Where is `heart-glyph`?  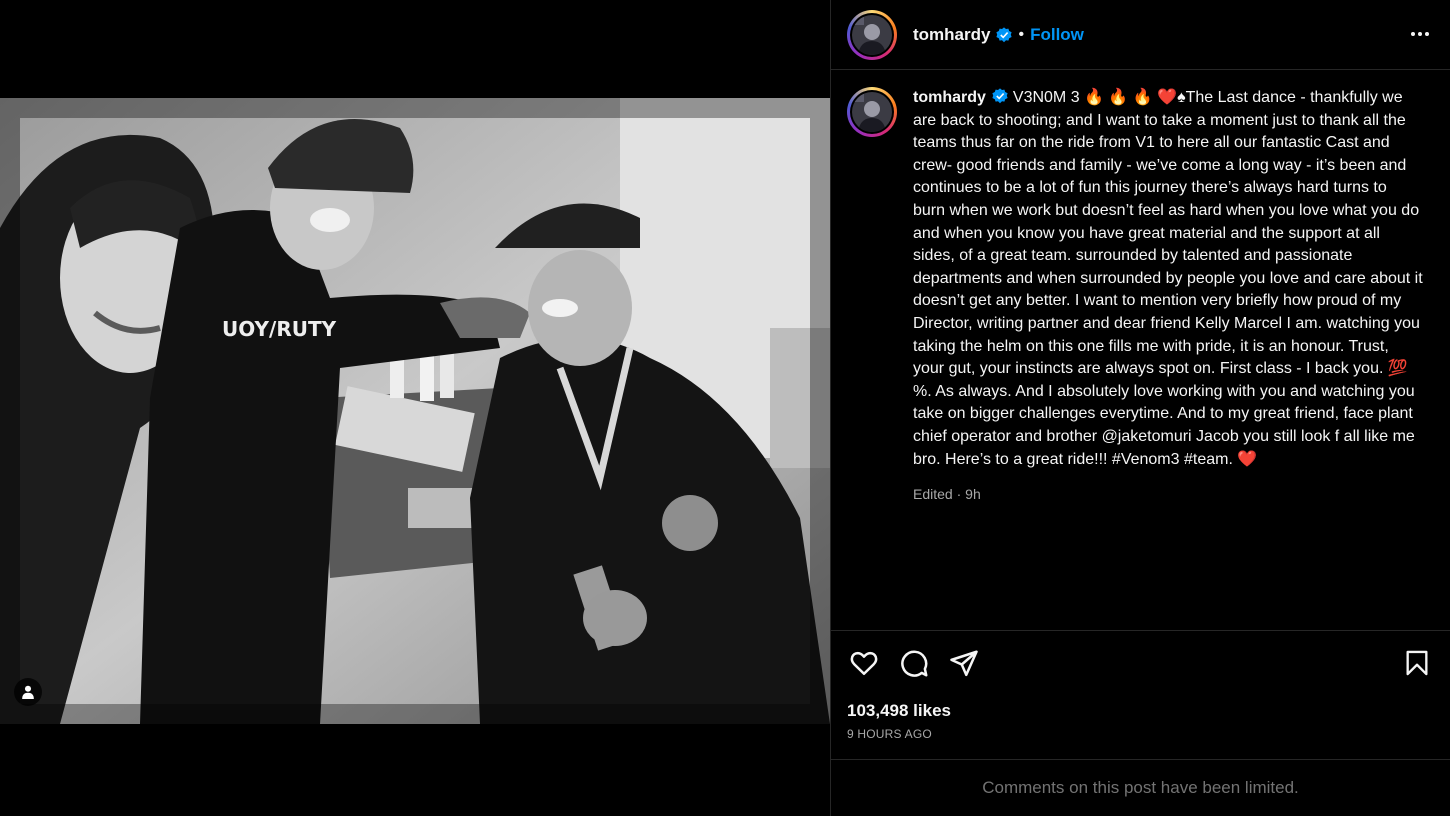 heart-glyph is located at coordinates (864, 663).